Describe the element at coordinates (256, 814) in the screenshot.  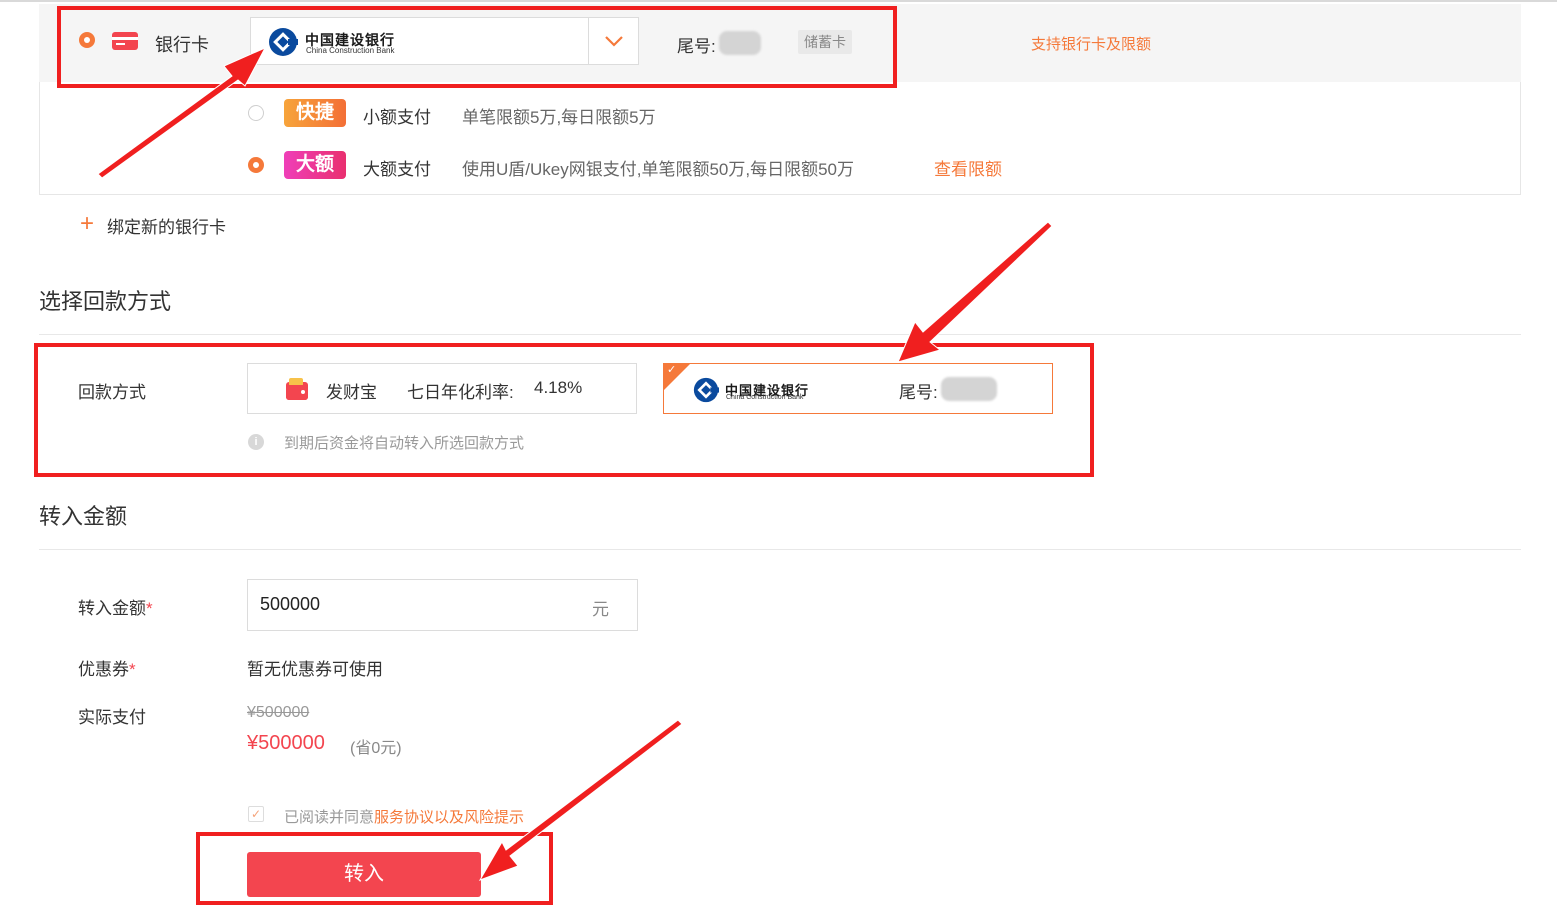
I see `agreement-checkbox: ✓` at that location.